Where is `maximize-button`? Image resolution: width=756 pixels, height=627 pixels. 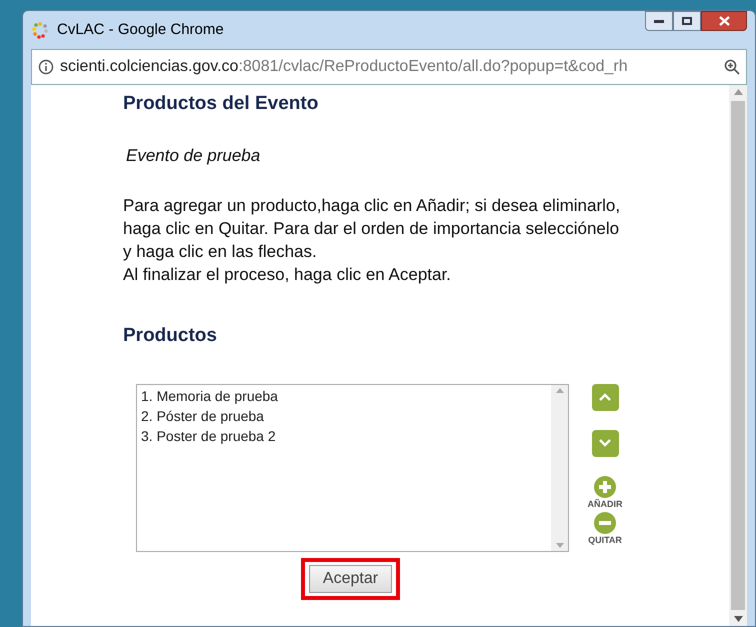 maximize-button is located at coordinates (687, 21).